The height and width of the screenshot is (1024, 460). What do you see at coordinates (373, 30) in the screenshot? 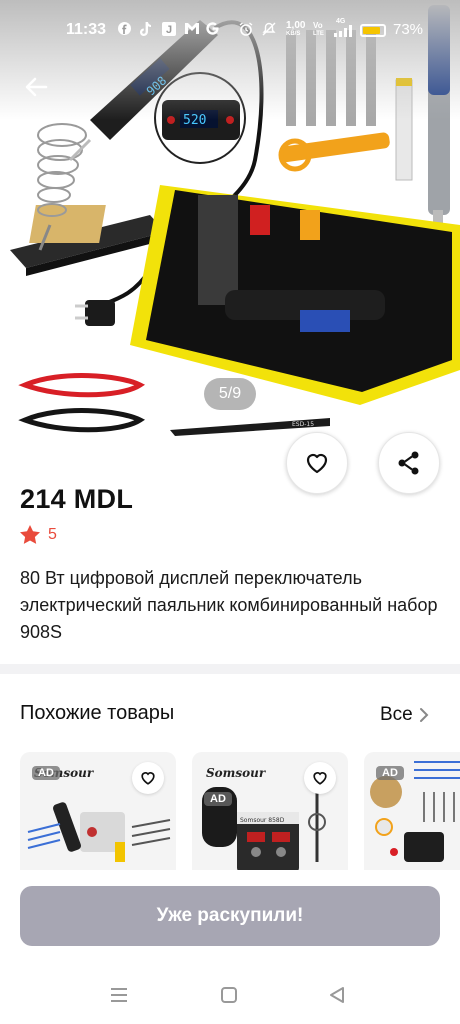
I see `battery-icon` at bounding box center [373, 30].